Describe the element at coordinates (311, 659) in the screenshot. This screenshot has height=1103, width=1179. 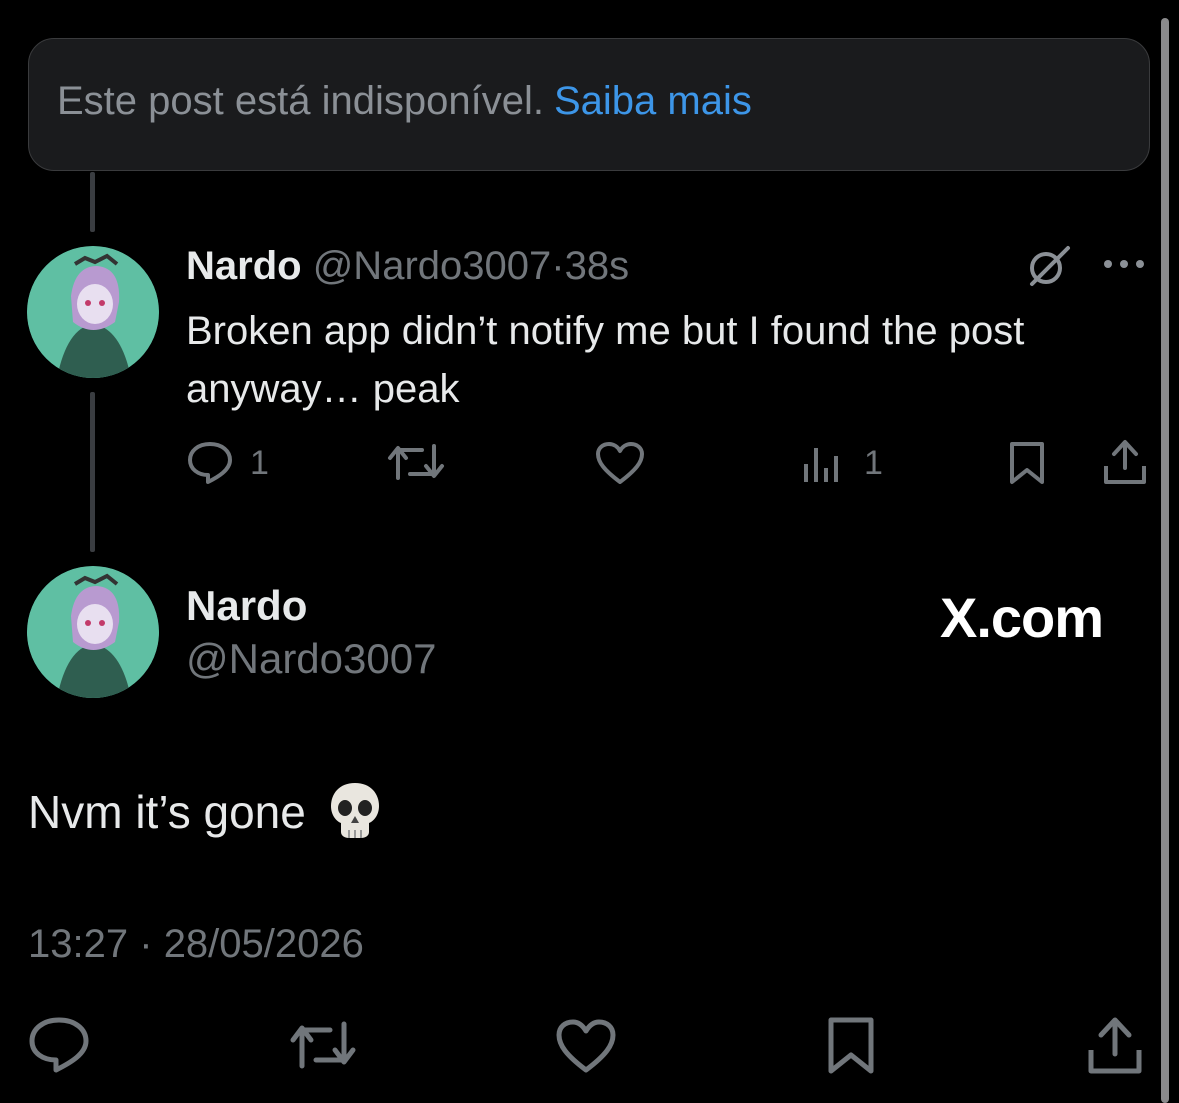
I see `main-handle: @Nardo3007` at that location.